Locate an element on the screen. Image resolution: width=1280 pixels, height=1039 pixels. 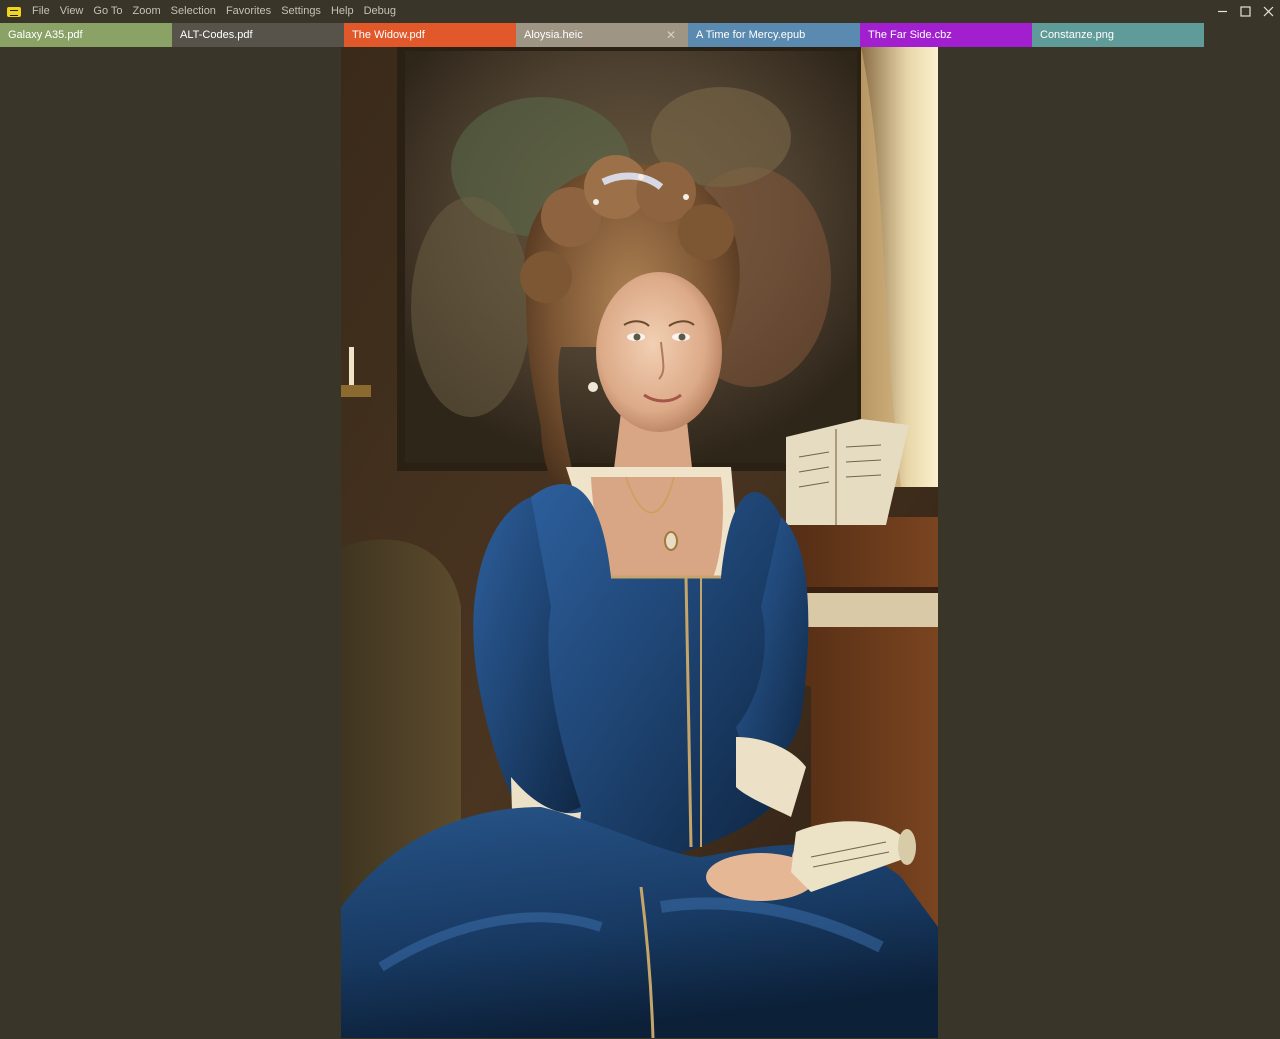
close-icon is located at coordinates (1268, 11).